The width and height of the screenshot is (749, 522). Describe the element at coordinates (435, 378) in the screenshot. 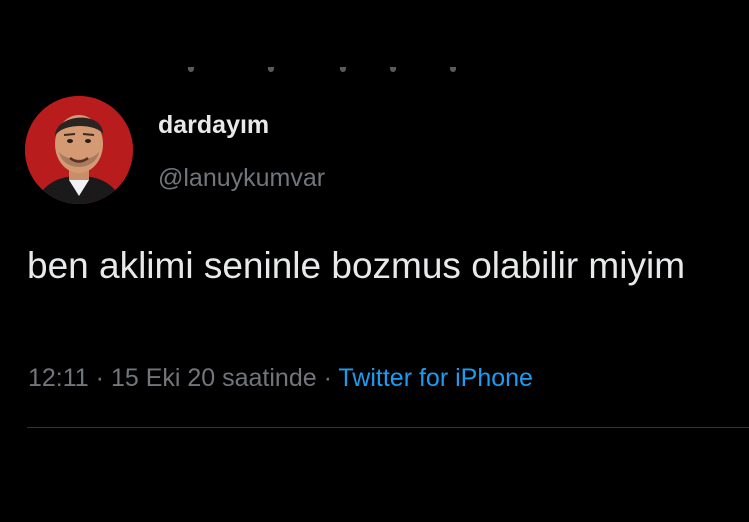

I see `tweet-source-link: Twitter for iPhone` at that location.